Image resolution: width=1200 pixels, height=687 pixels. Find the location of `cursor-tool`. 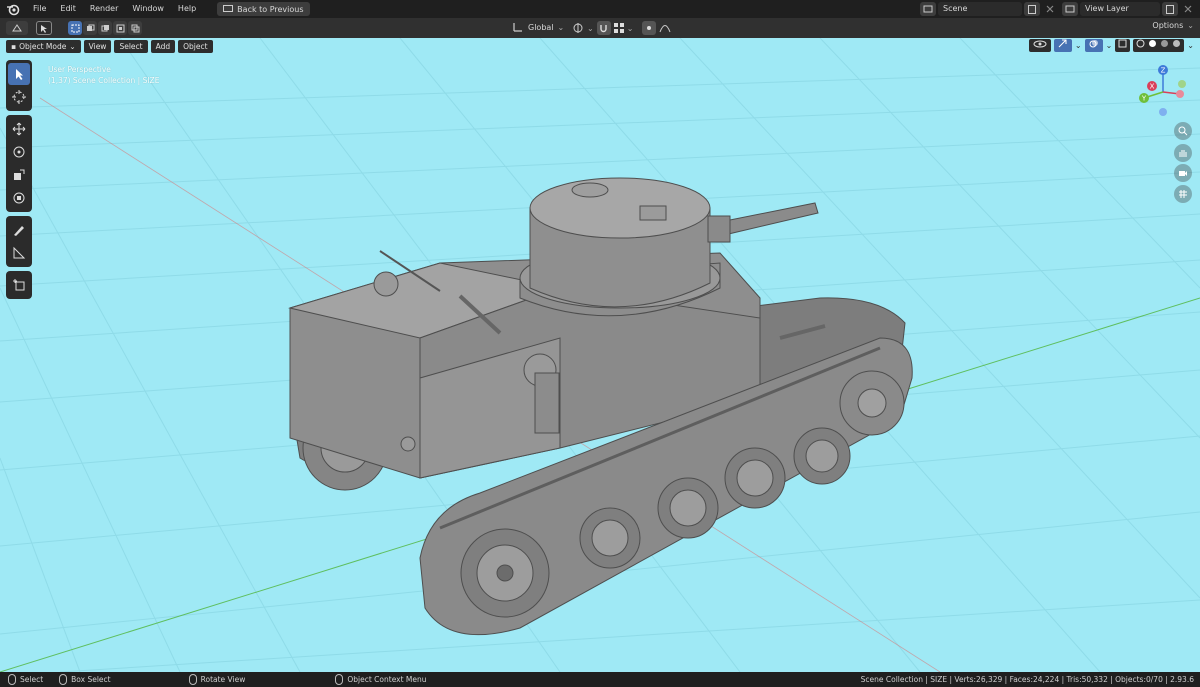

cursor-tool is located at coordinates (19, 97).